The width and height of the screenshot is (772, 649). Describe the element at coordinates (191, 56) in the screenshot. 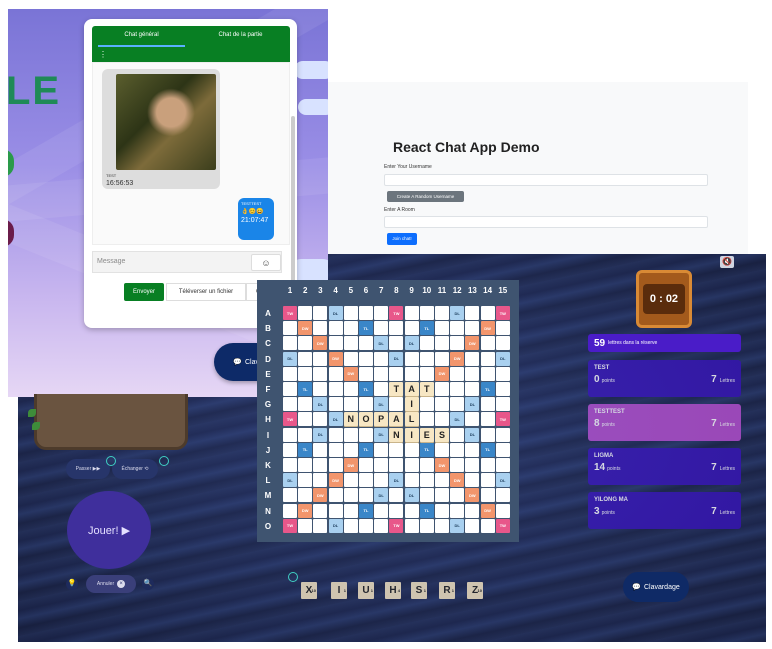

I see `menu-icon: ⋮` at that location.